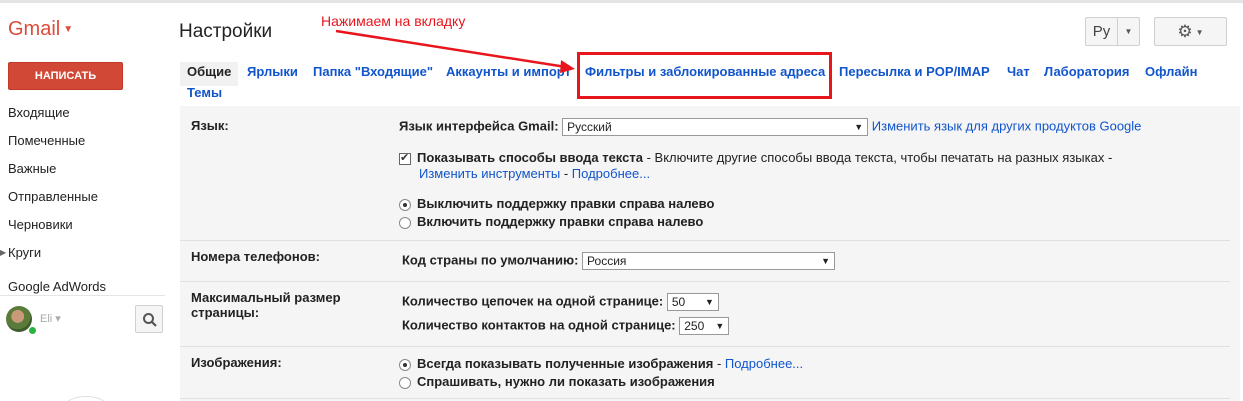 This screenshot has height=401, width=1243. I want to click on images-always-radio, so click(405, 364).